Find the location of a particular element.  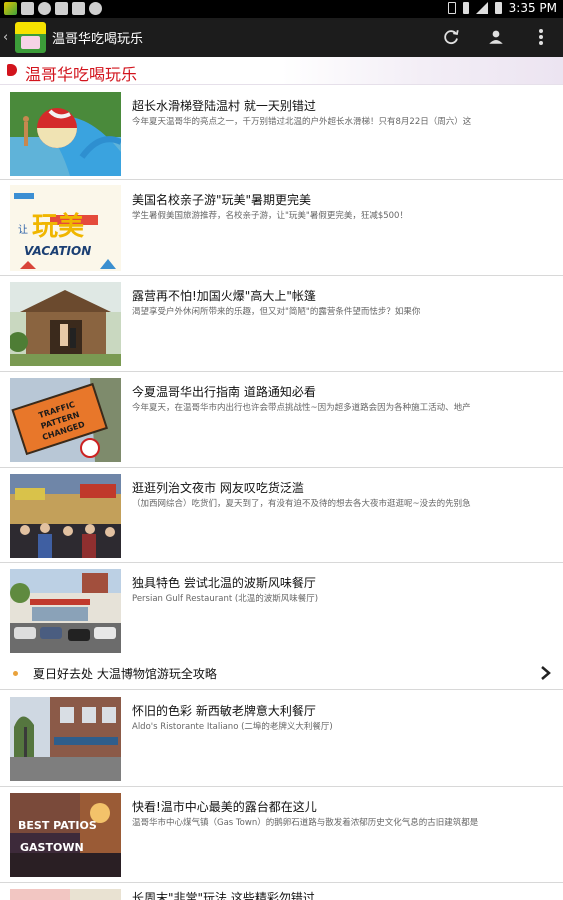

svg-text: 让 is located at coordinates (23, 230).